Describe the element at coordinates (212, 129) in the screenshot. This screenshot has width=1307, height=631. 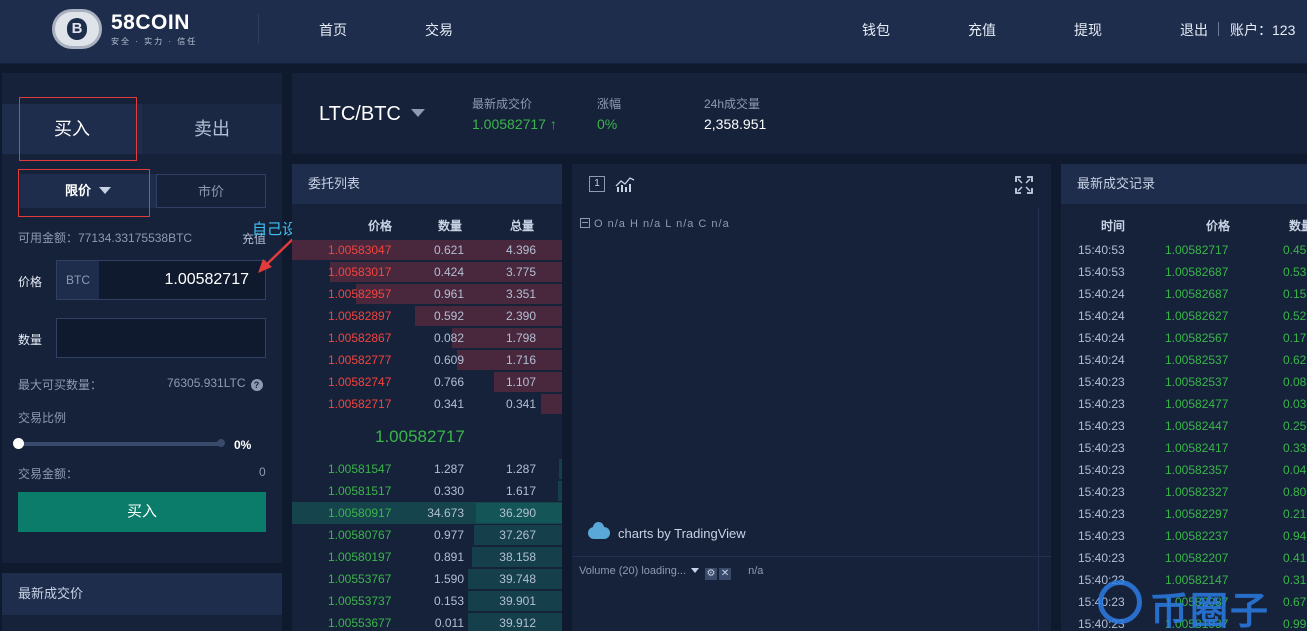
I see `tab-sell: 卖出` at that location.